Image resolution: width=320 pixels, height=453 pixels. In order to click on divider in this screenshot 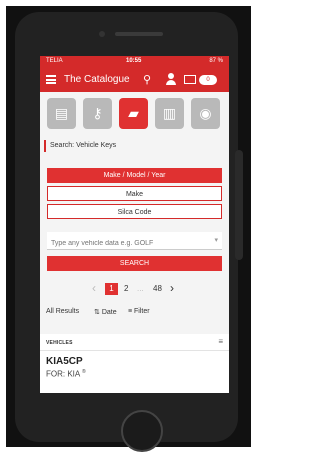, I will do `click(134, 350)`.